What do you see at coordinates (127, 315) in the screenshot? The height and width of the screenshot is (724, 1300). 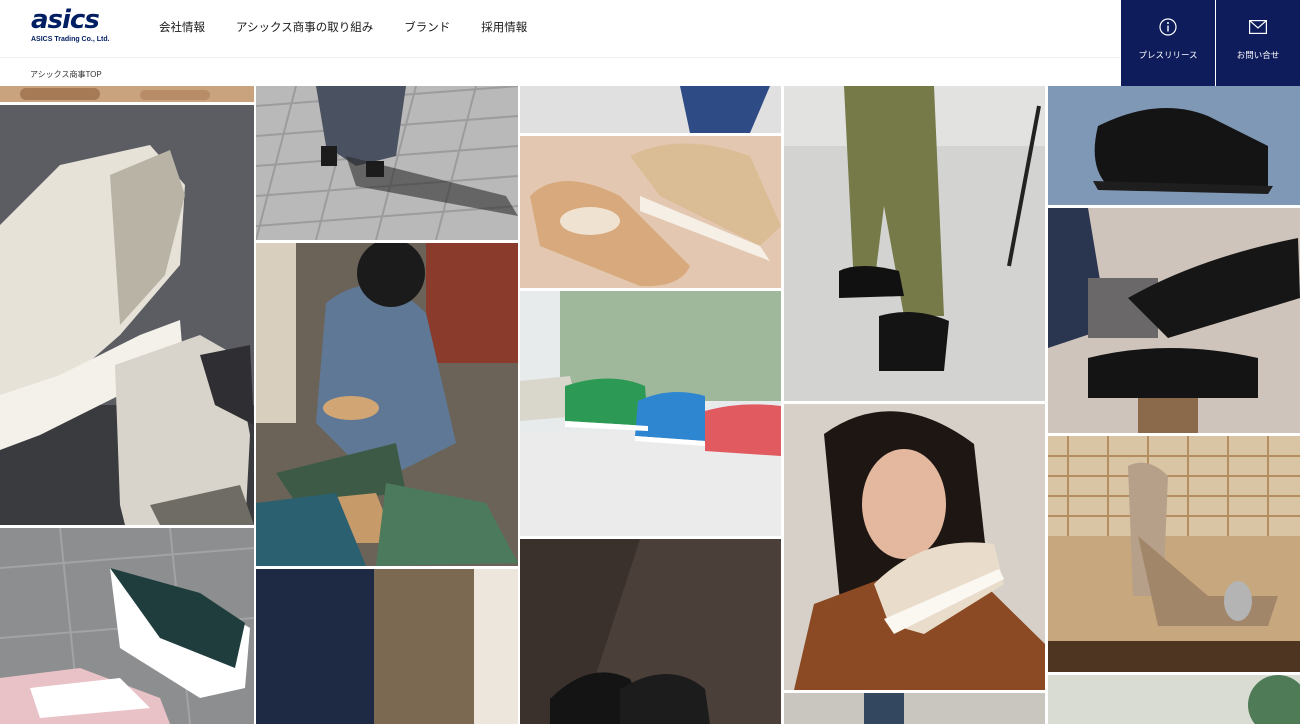 I see `photo-white-grey-sneakers` at bounding box center [127, 315].